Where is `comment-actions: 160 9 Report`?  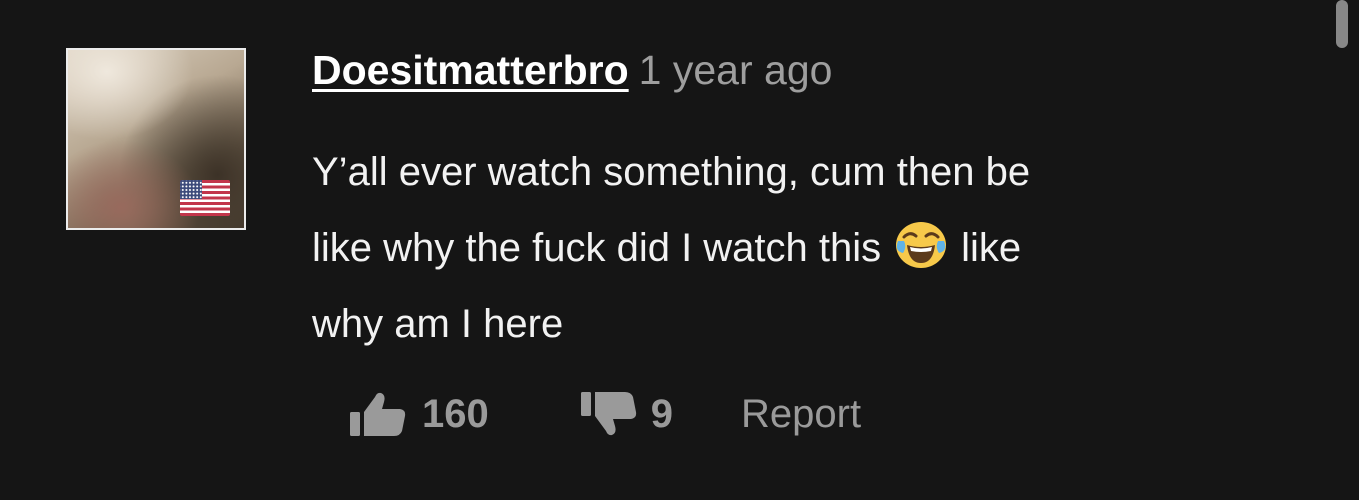
comment-actions: 160 9 Report is located at coordinates (604, 414).